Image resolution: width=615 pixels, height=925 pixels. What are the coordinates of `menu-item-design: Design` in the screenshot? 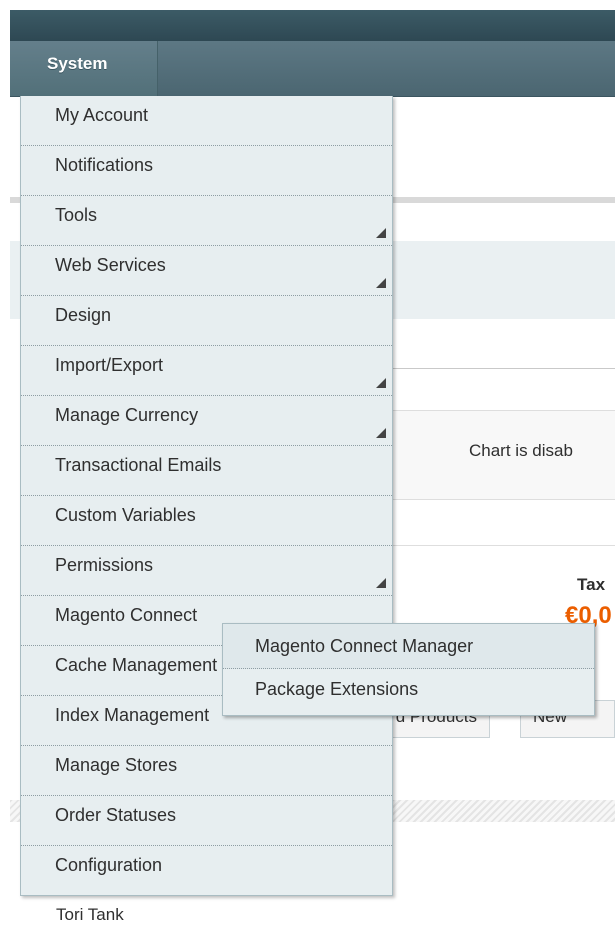 It's located at (206, 321).